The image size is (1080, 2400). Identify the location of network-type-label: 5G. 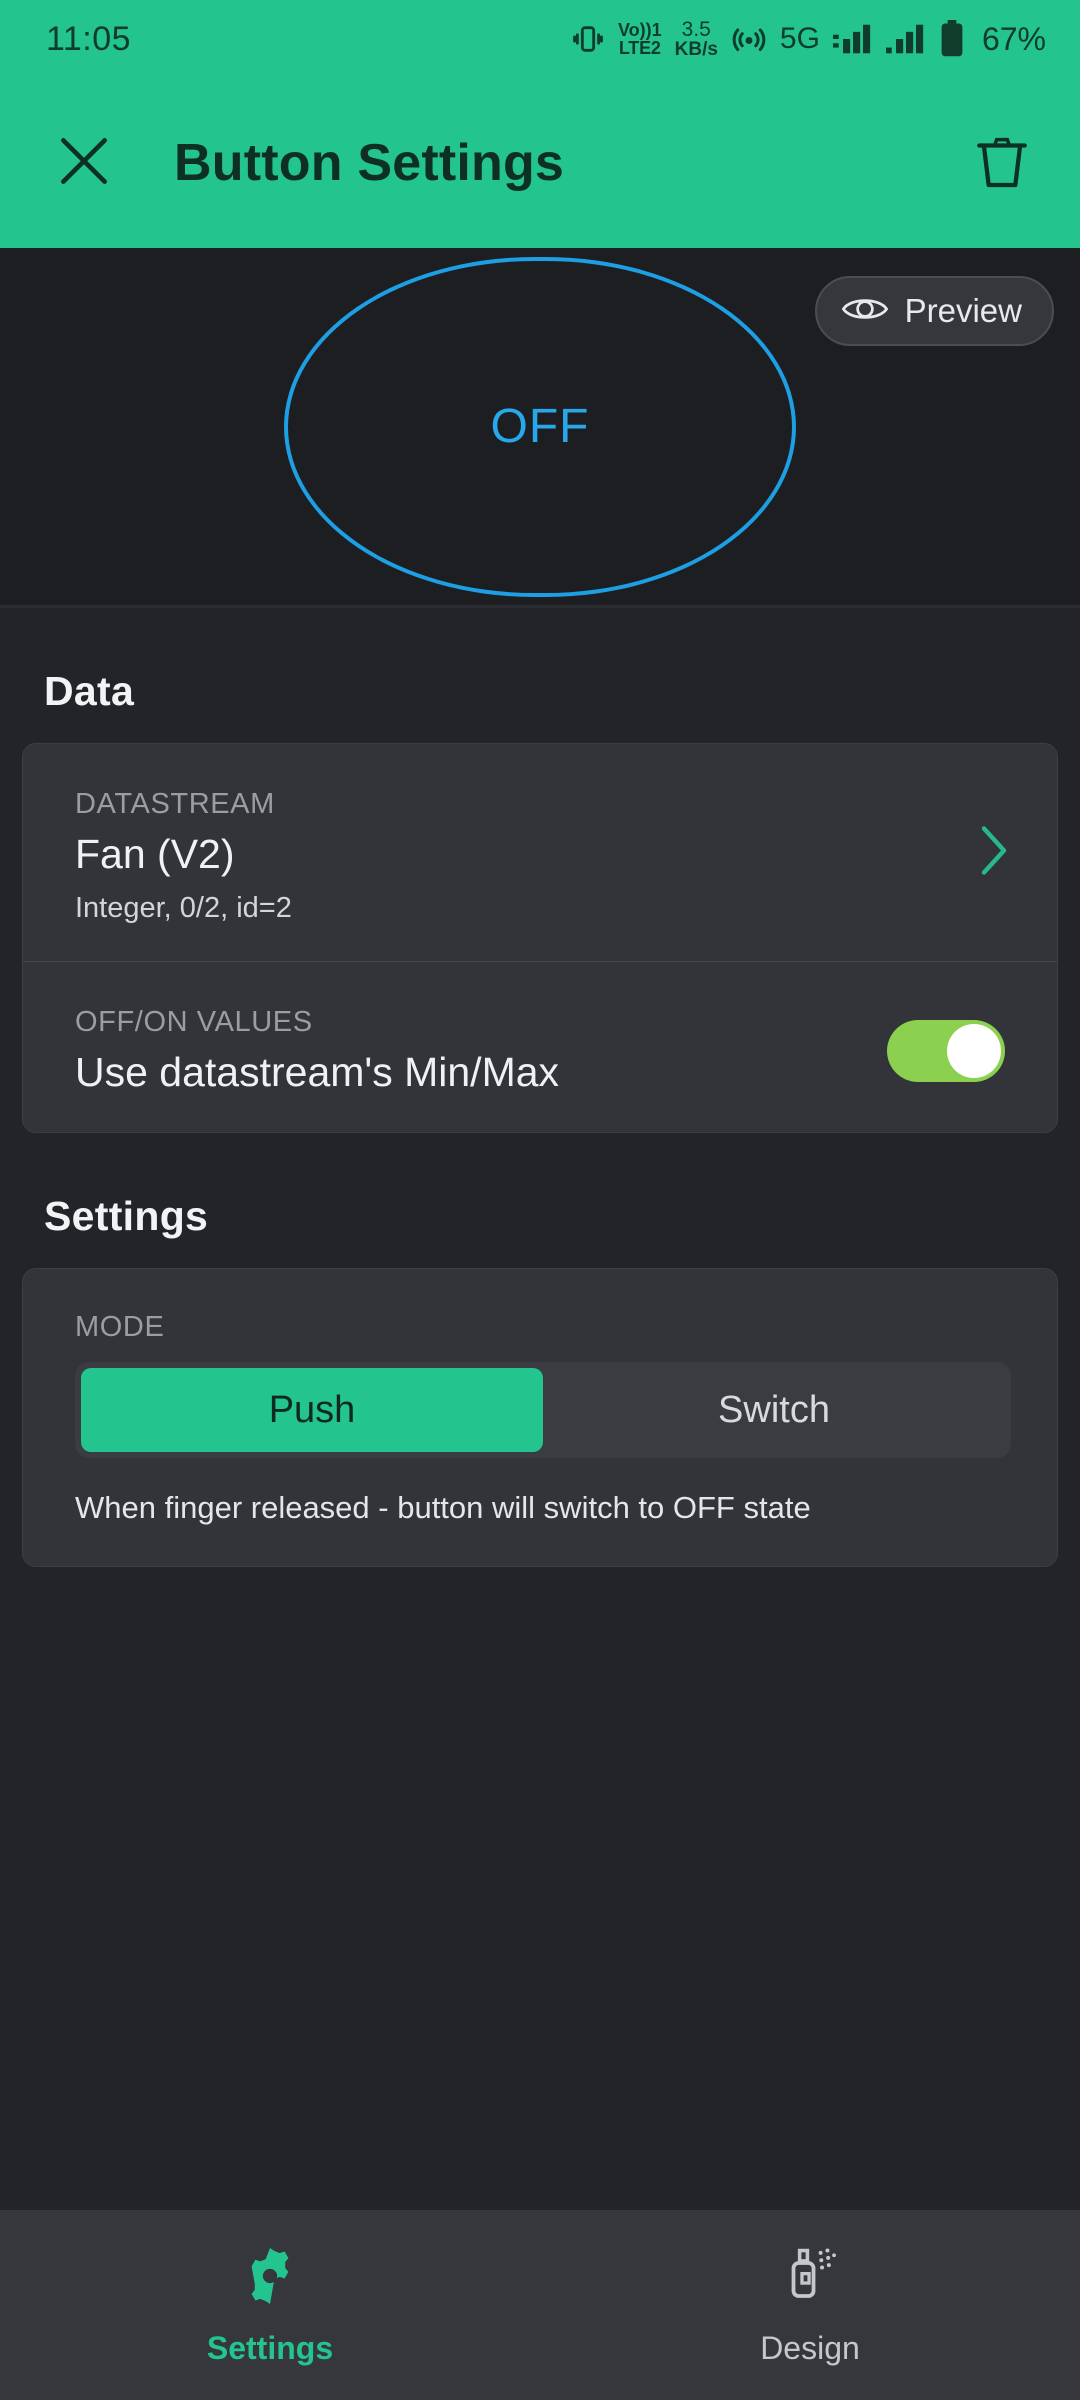
(799, 38).